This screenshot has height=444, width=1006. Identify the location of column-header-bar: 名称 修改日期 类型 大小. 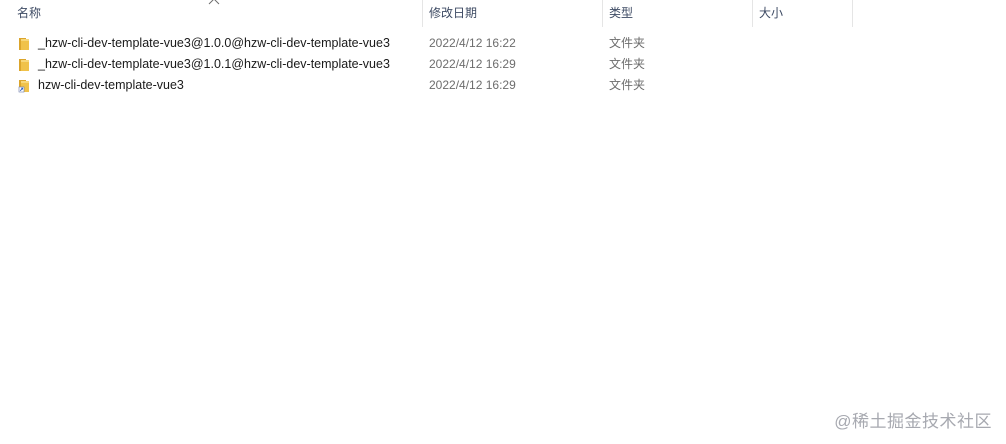
(503, 13).